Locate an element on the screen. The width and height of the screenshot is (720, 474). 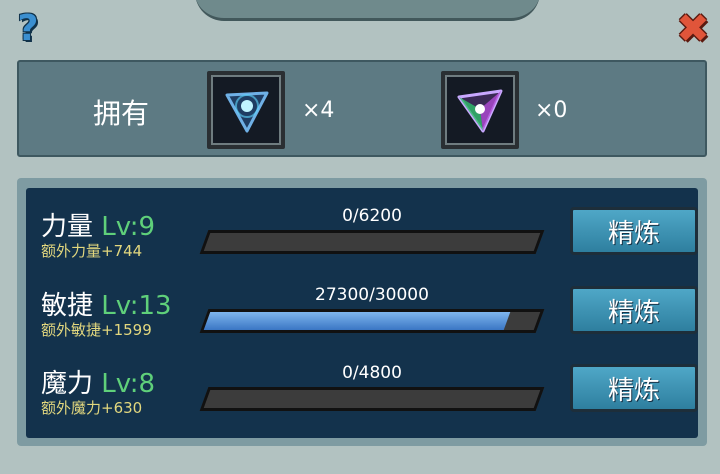
stat-bonus: 额外敏捷+1599 is located at coordinates (96, 330).